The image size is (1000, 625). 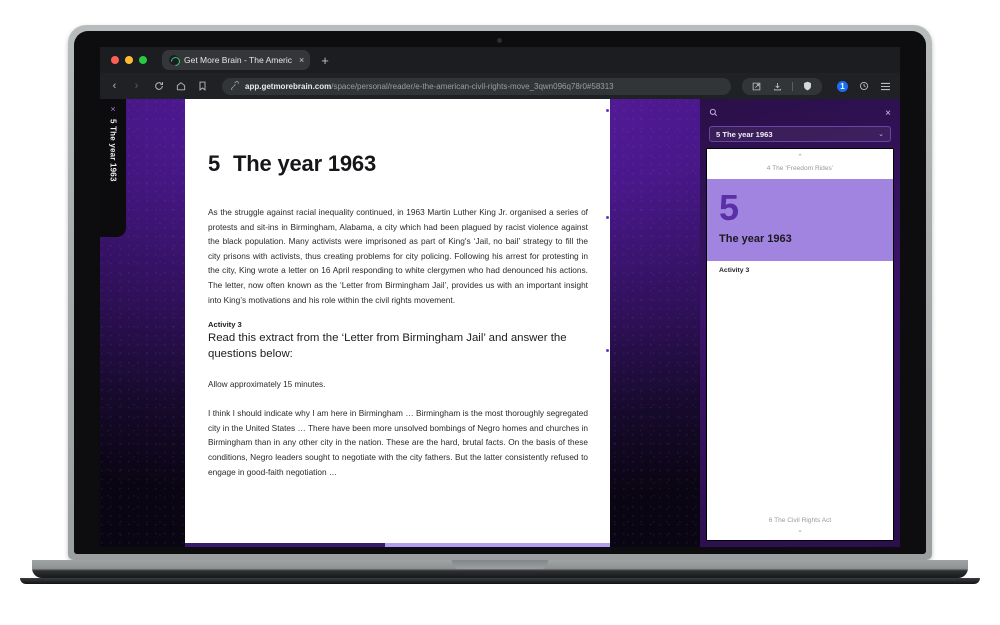 I want to click on bookmark-icon, so click(x=202, y=86).